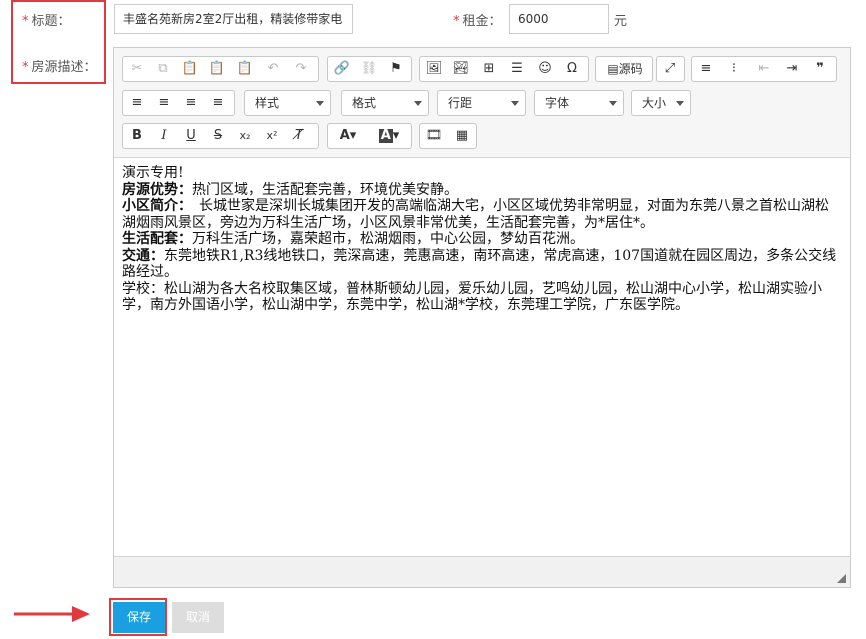 The image size is (866, 639). What do you see at coordinates (217, 69) in the screenshot?
I see `paste-text-icon: 📋` at bounding box center [217, 69].